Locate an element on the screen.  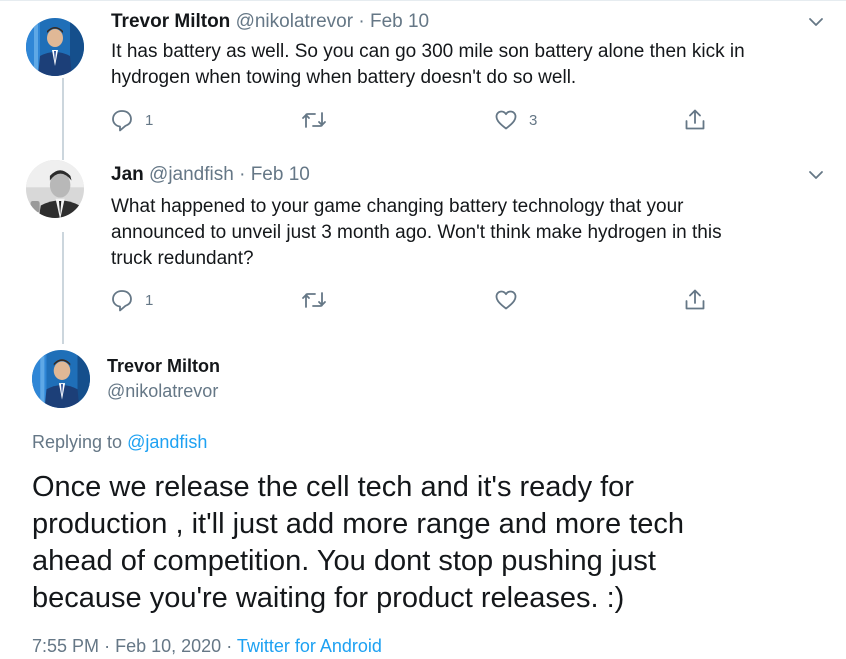
top-divider is located at coordinates (423, 0).